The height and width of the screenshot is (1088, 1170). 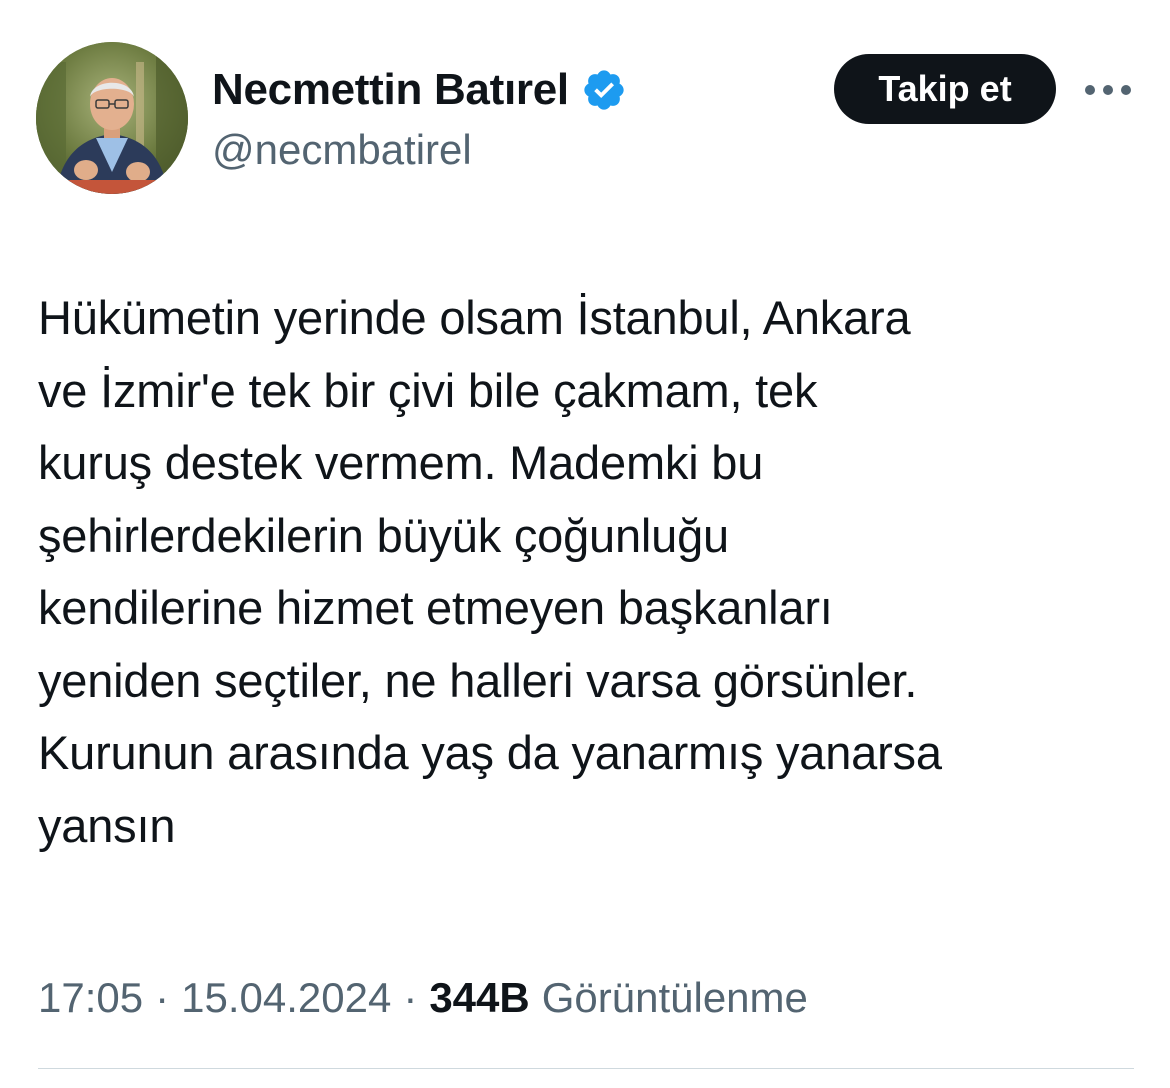 I want to click on tweet-text-line: Kurunun arasında yaş da yanarmış yanarsa, so click(x=490, y=752).